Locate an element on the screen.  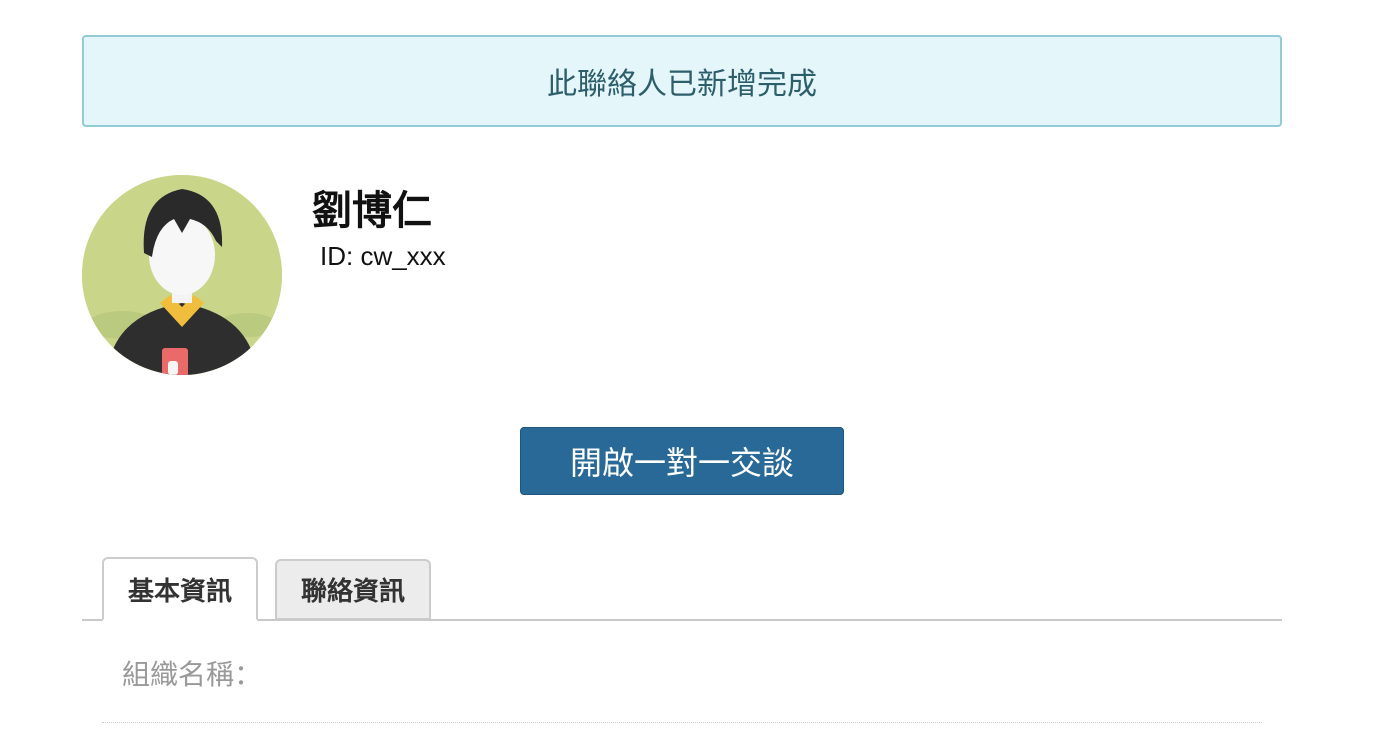
contact-id: ID: cw_xxx is located at coordinates (383, 256).